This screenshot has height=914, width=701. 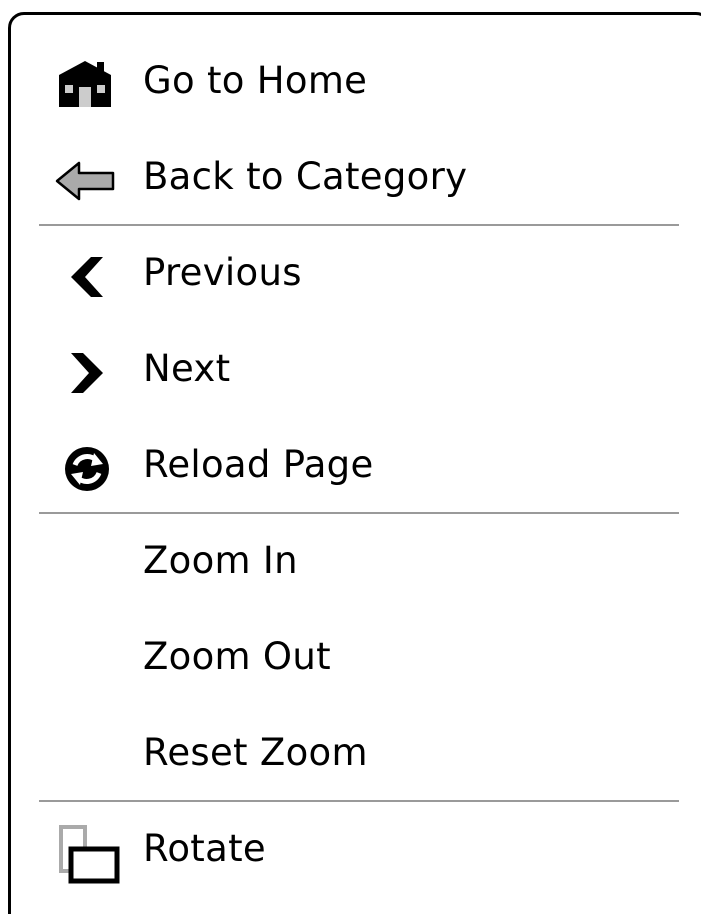 What do you see at coordinates (87, 855) in the screenshot?
I see `rotate-icon` at bounding box center [87, 855].